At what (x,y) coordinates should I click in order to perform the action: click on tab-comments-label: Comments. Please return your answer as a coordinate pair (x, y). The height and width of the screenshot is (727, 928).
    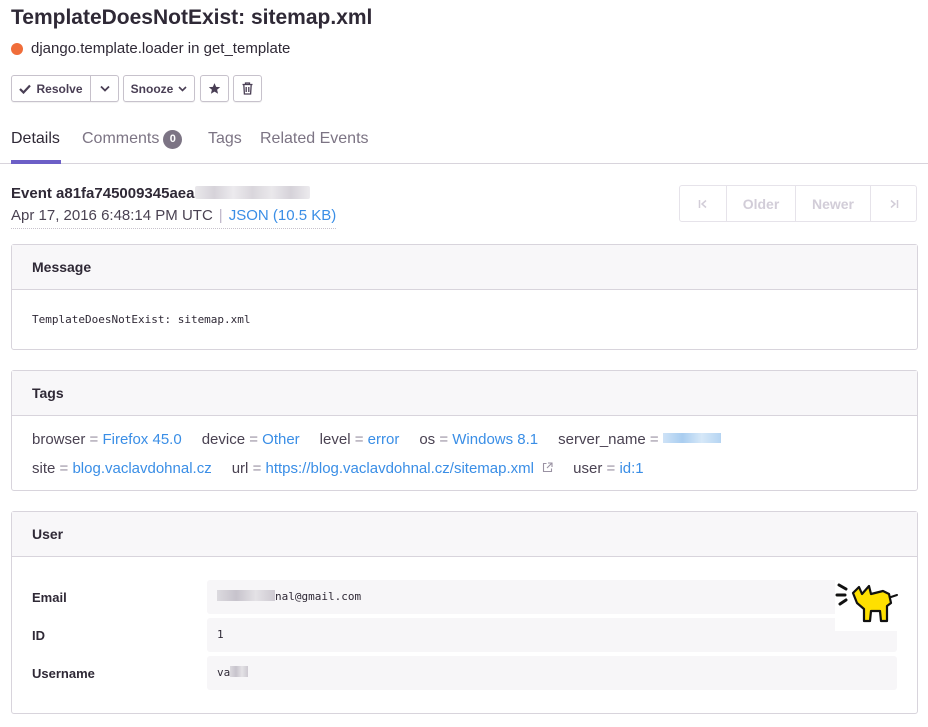
    Looking at the image, I should click on (121, 138).